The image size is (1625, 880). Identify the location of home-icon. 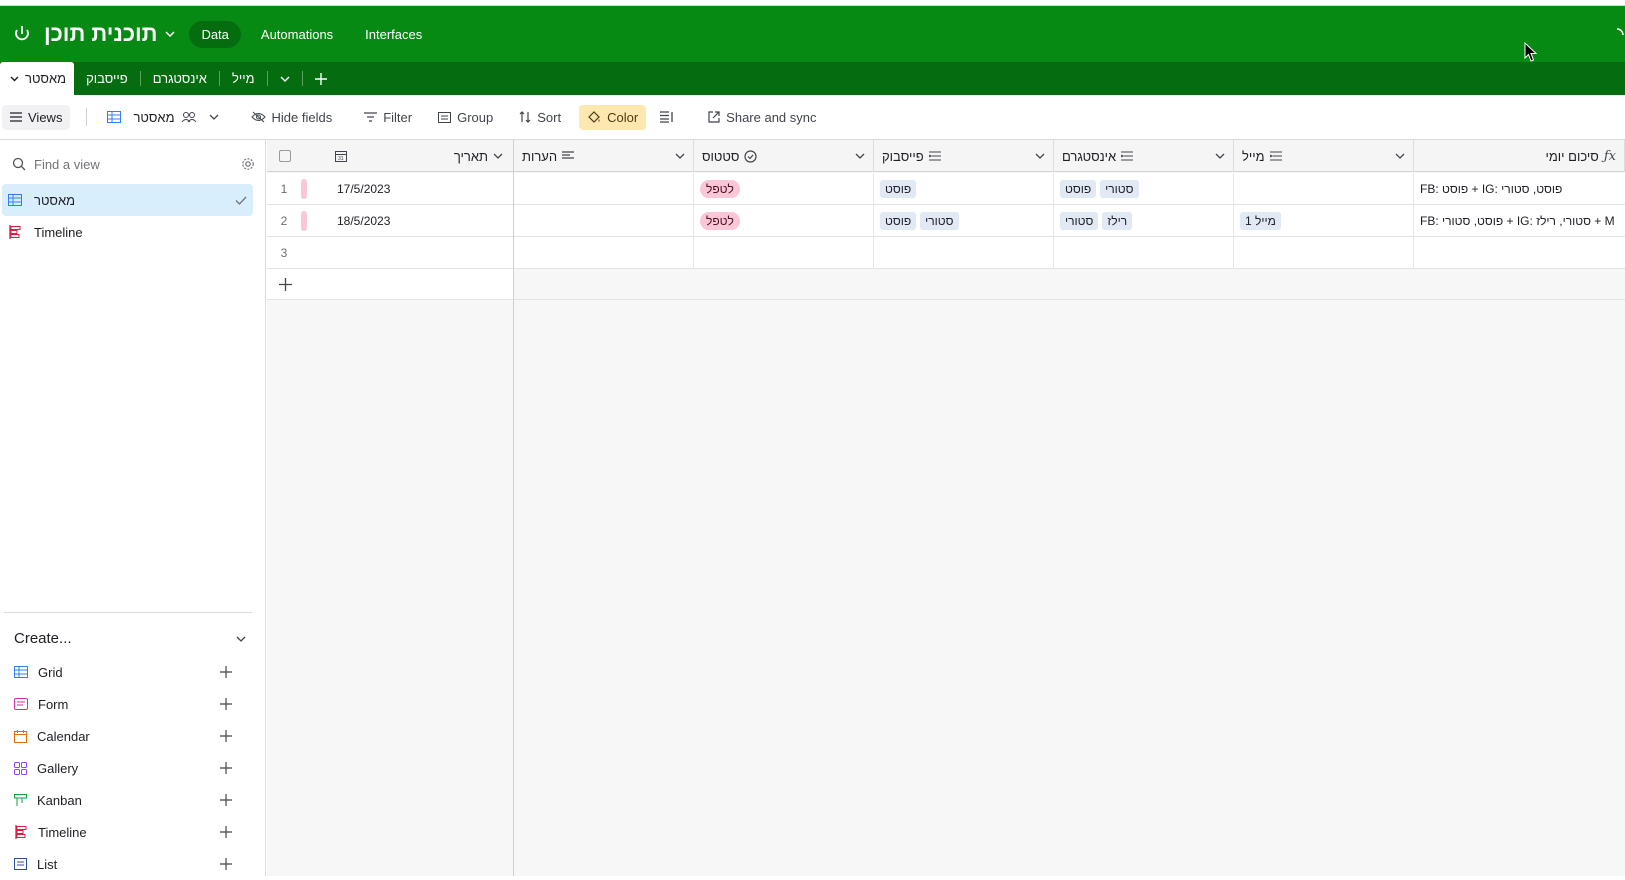
(22, 34).